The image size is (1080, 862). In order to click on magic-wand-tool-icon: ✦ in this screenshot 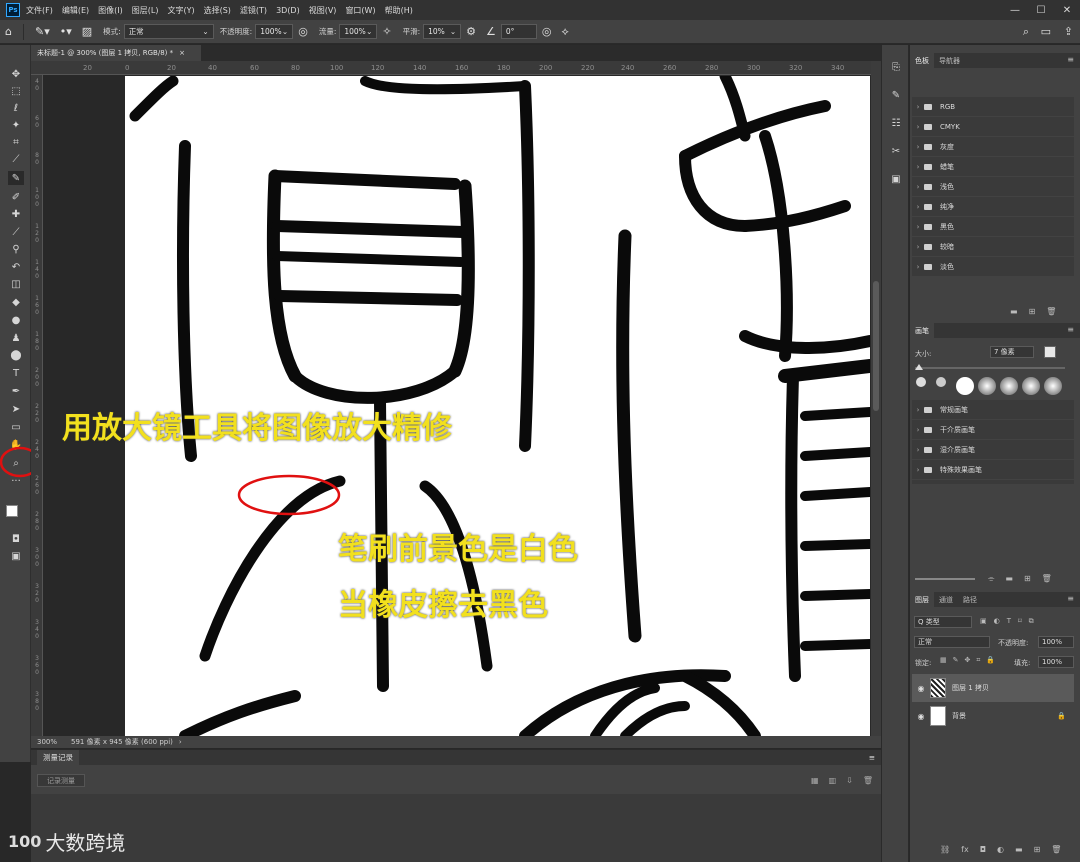, I will do `click(16, 125)`.